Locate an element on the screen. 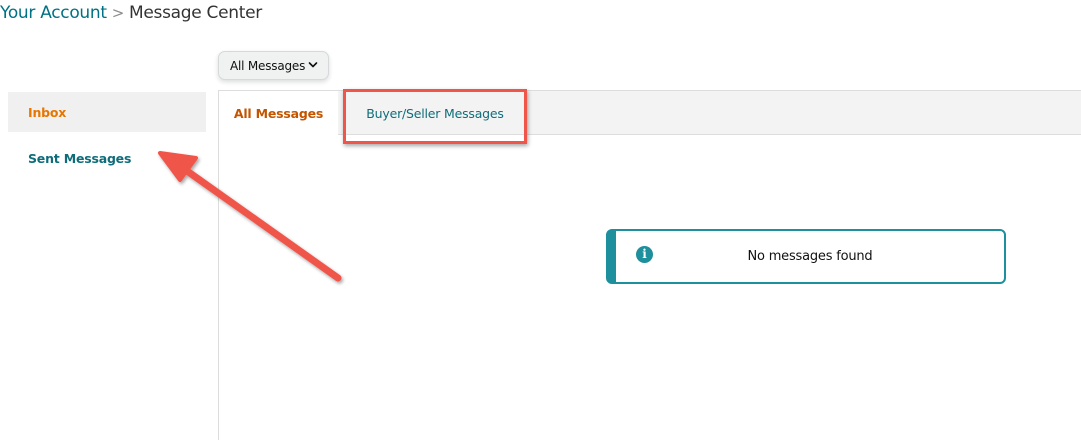 The height and width of the screenshot is (440, 1081). breadcrumb-current-page: Message Center is located at coordinates (195, 13).